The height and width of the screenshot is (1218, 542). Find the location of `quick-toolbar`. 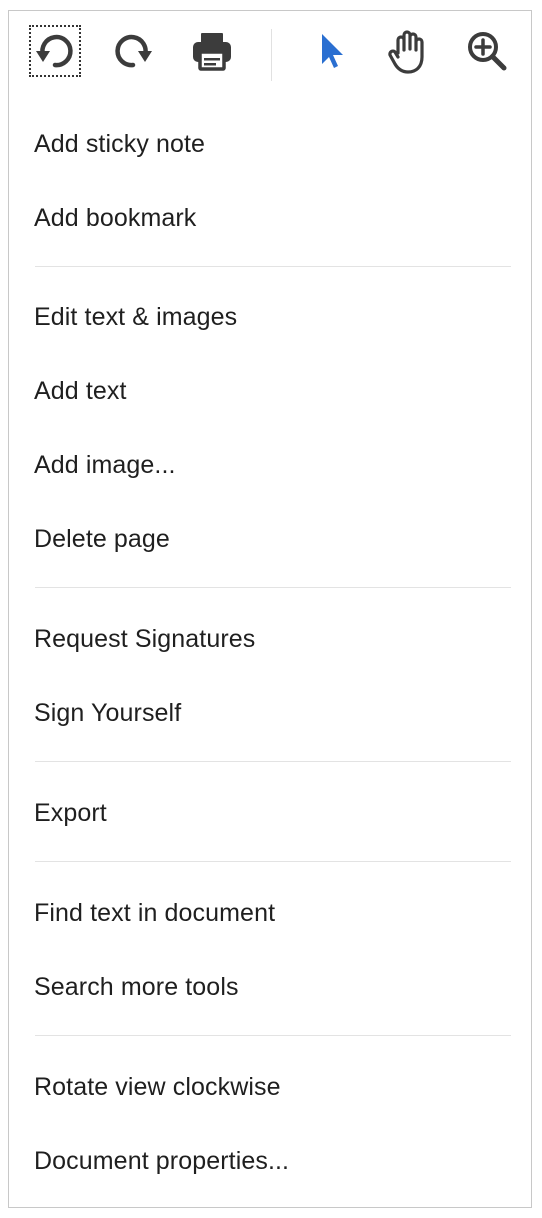

quick-toolbar is located at coordinates (270, 54).